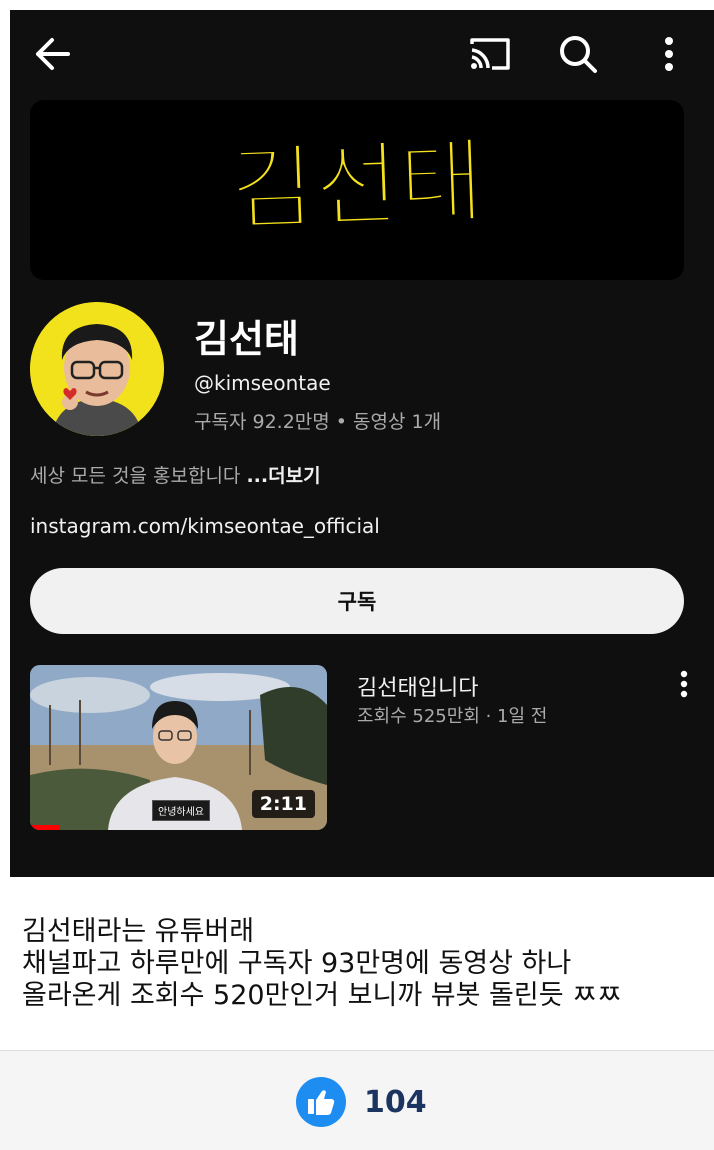 The width and height of the screenshot is (714, 1150). Describe the element at coordinates (578, 54) in the screenshot. I see `search-icon` at that location.